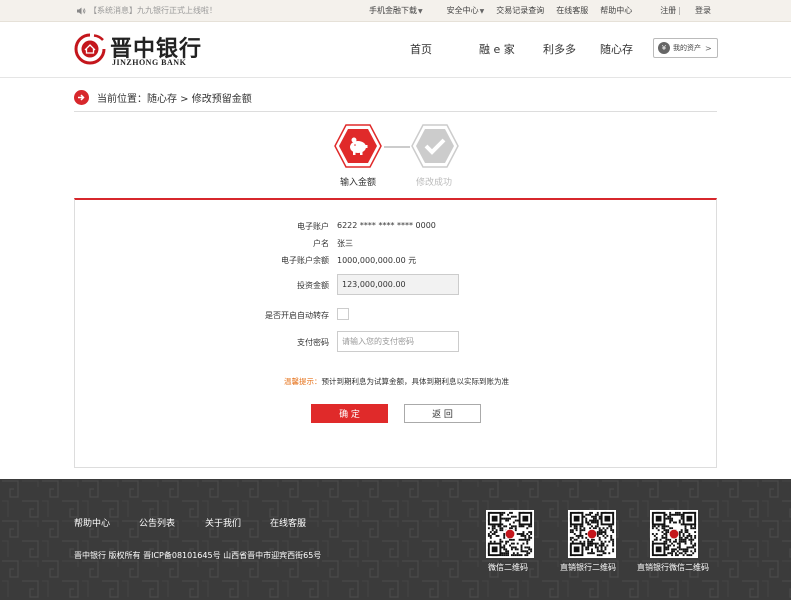 The image size is (791, 600). I want to click on system-notice: 【系统消息】九九银行正式上线啦！, so click(146, 10).